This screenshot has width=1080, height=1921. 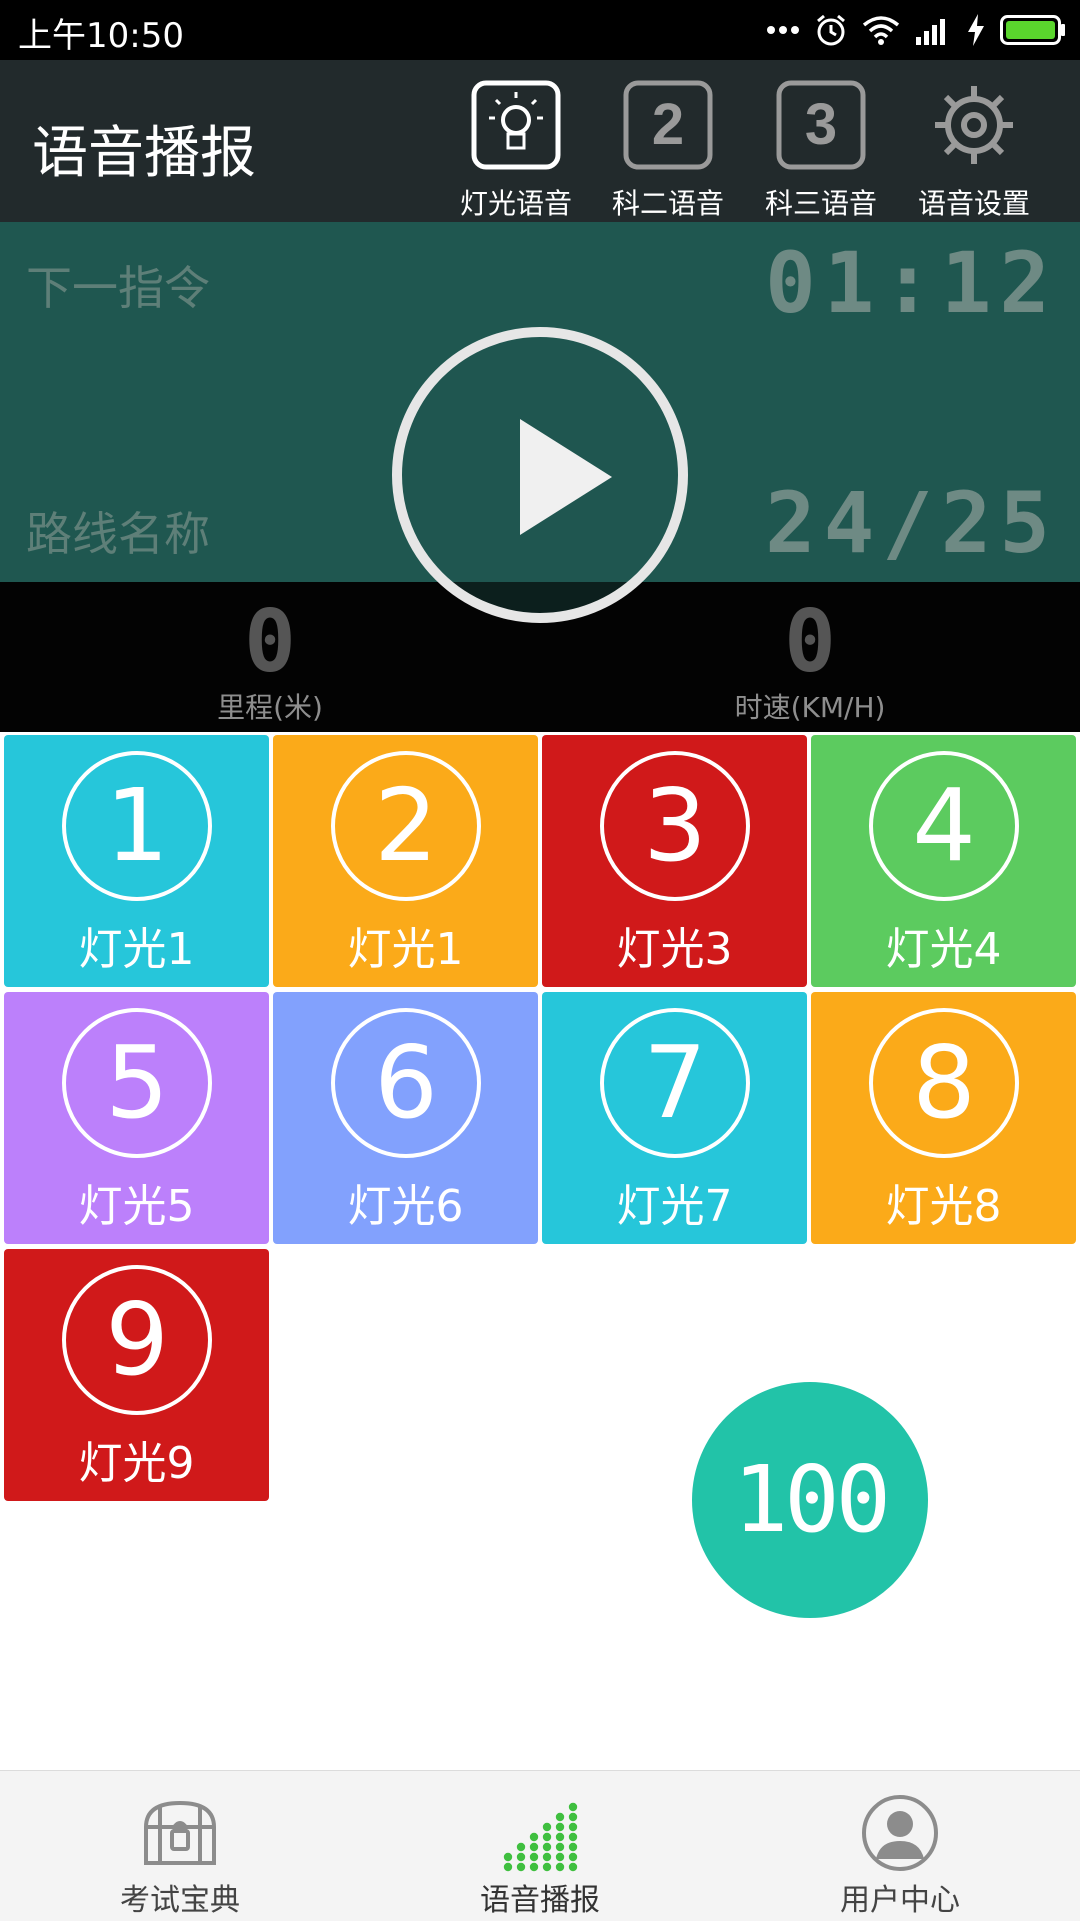 What do you see at coordinates (944, 1083) in the screenshot?
I see `light-tile-number: 8` at bounding box center [944, 1083].